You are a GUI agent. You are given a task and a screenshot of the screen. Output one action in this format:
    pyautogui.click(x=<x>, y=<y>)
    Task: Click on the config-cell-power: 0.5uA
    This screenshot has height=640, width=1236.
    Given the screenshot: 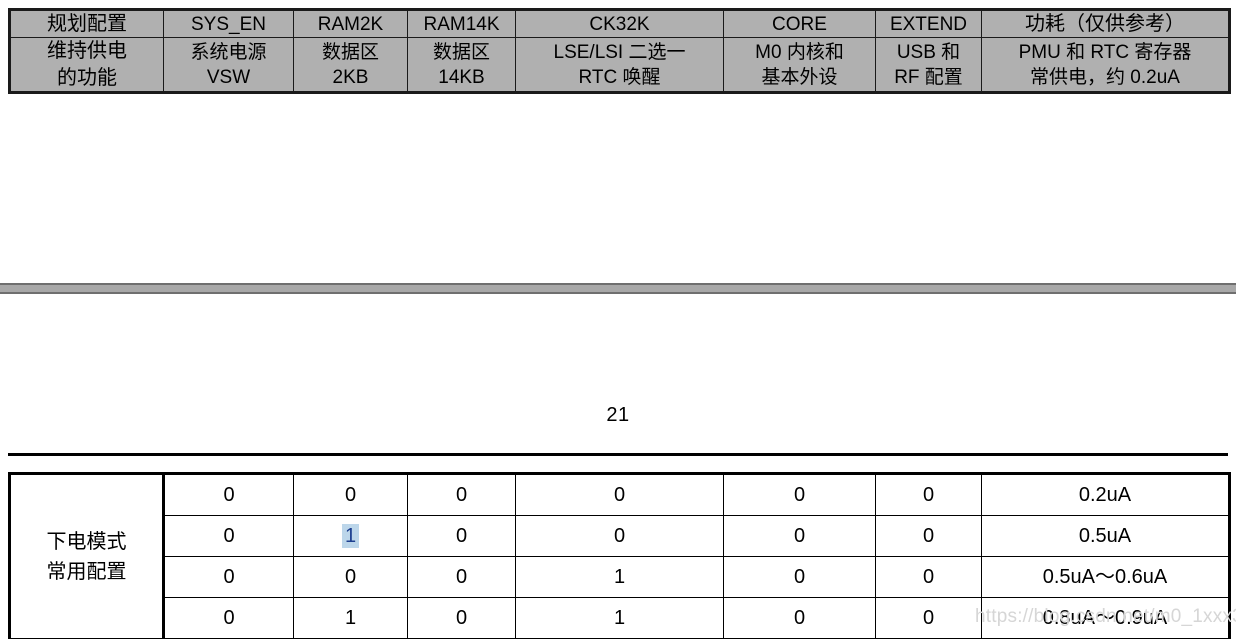 What is the action you would take?
    pyautogui.click(x=1106, y=536)
    